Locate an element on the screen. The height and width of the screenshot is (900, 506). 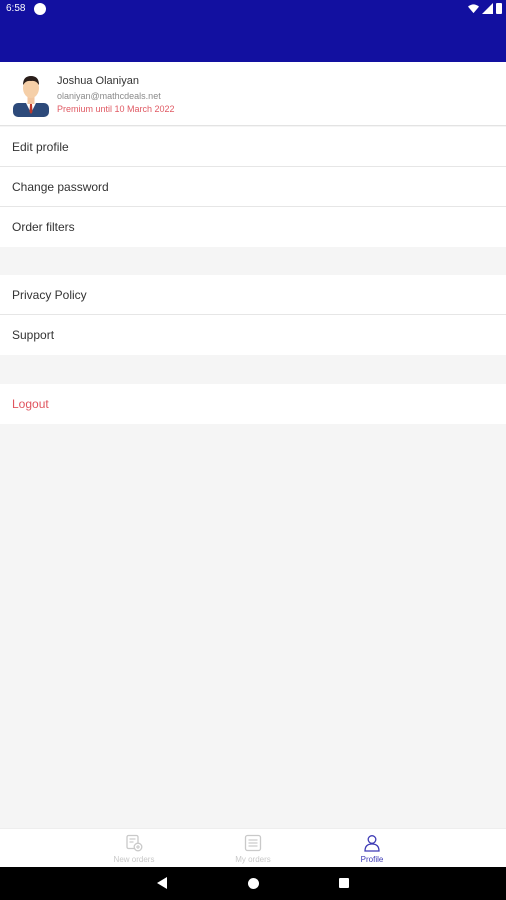
user-email: olaniyan@mathcdeals.net is located at coordinates (109, 96).